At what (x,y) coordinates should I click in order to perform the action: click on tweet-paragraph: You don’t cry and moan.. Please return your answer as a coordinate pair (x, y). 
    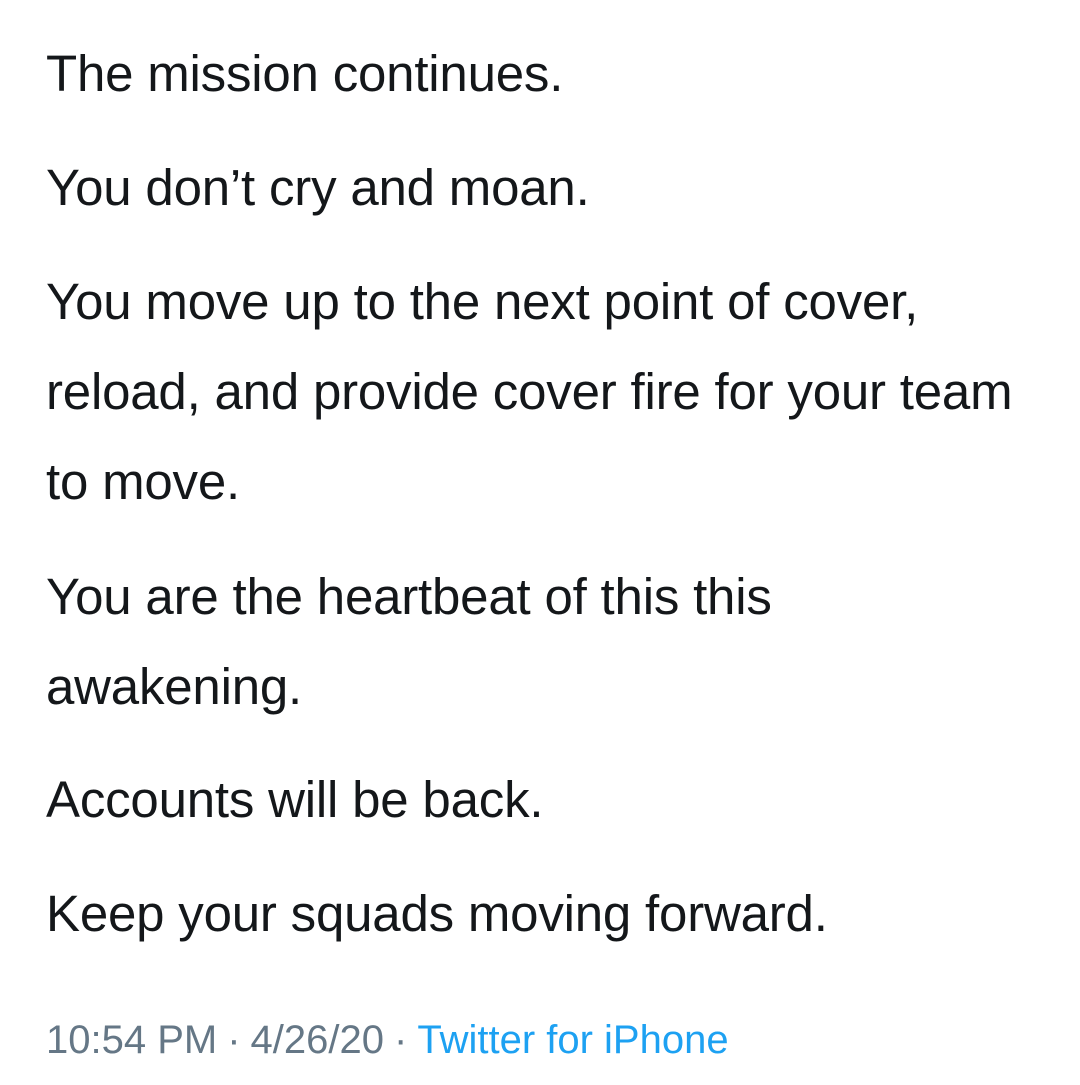
    Looking at the image, I should click on (318, 187).